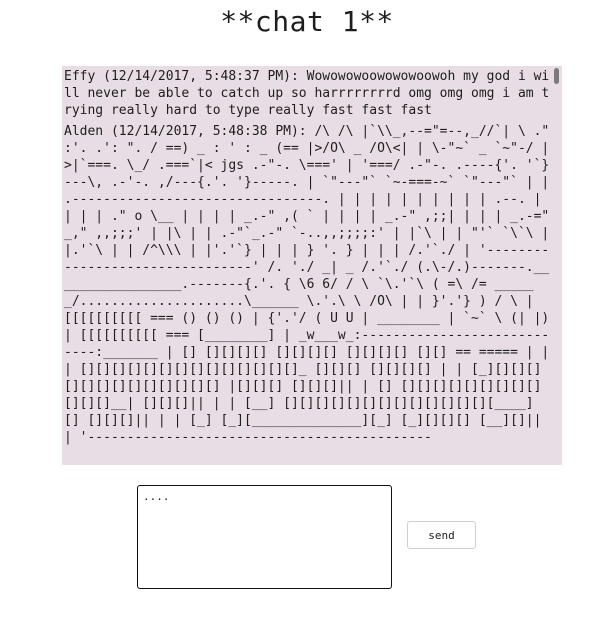 The image size is (614, 629). Describe the element at coordinates (441, 535) in the screenshot. I see `send-button: send` at that location.